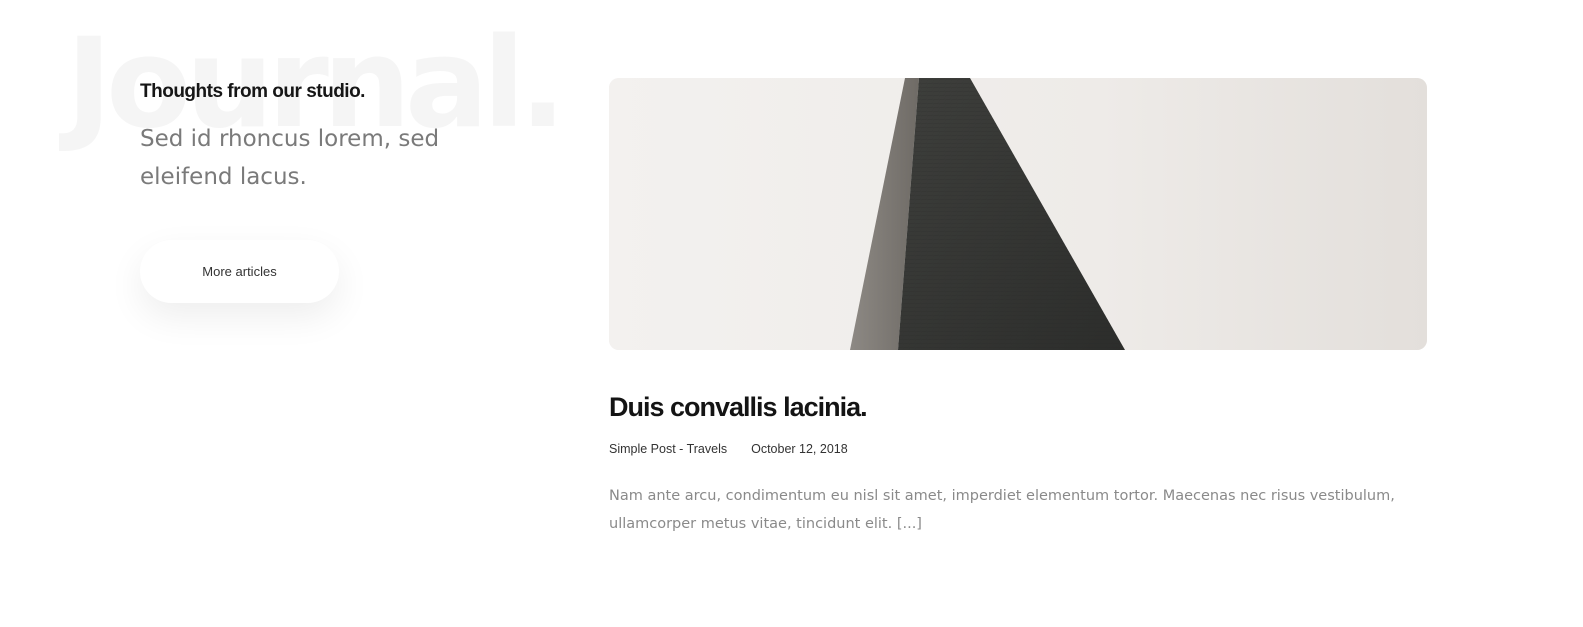 The width and height of the screenshot is (1583, 627). Describe the element at coordinates (252, 91) in the screenshot. I see `section-eyebrow: Thoughts from our studio.` at that location.